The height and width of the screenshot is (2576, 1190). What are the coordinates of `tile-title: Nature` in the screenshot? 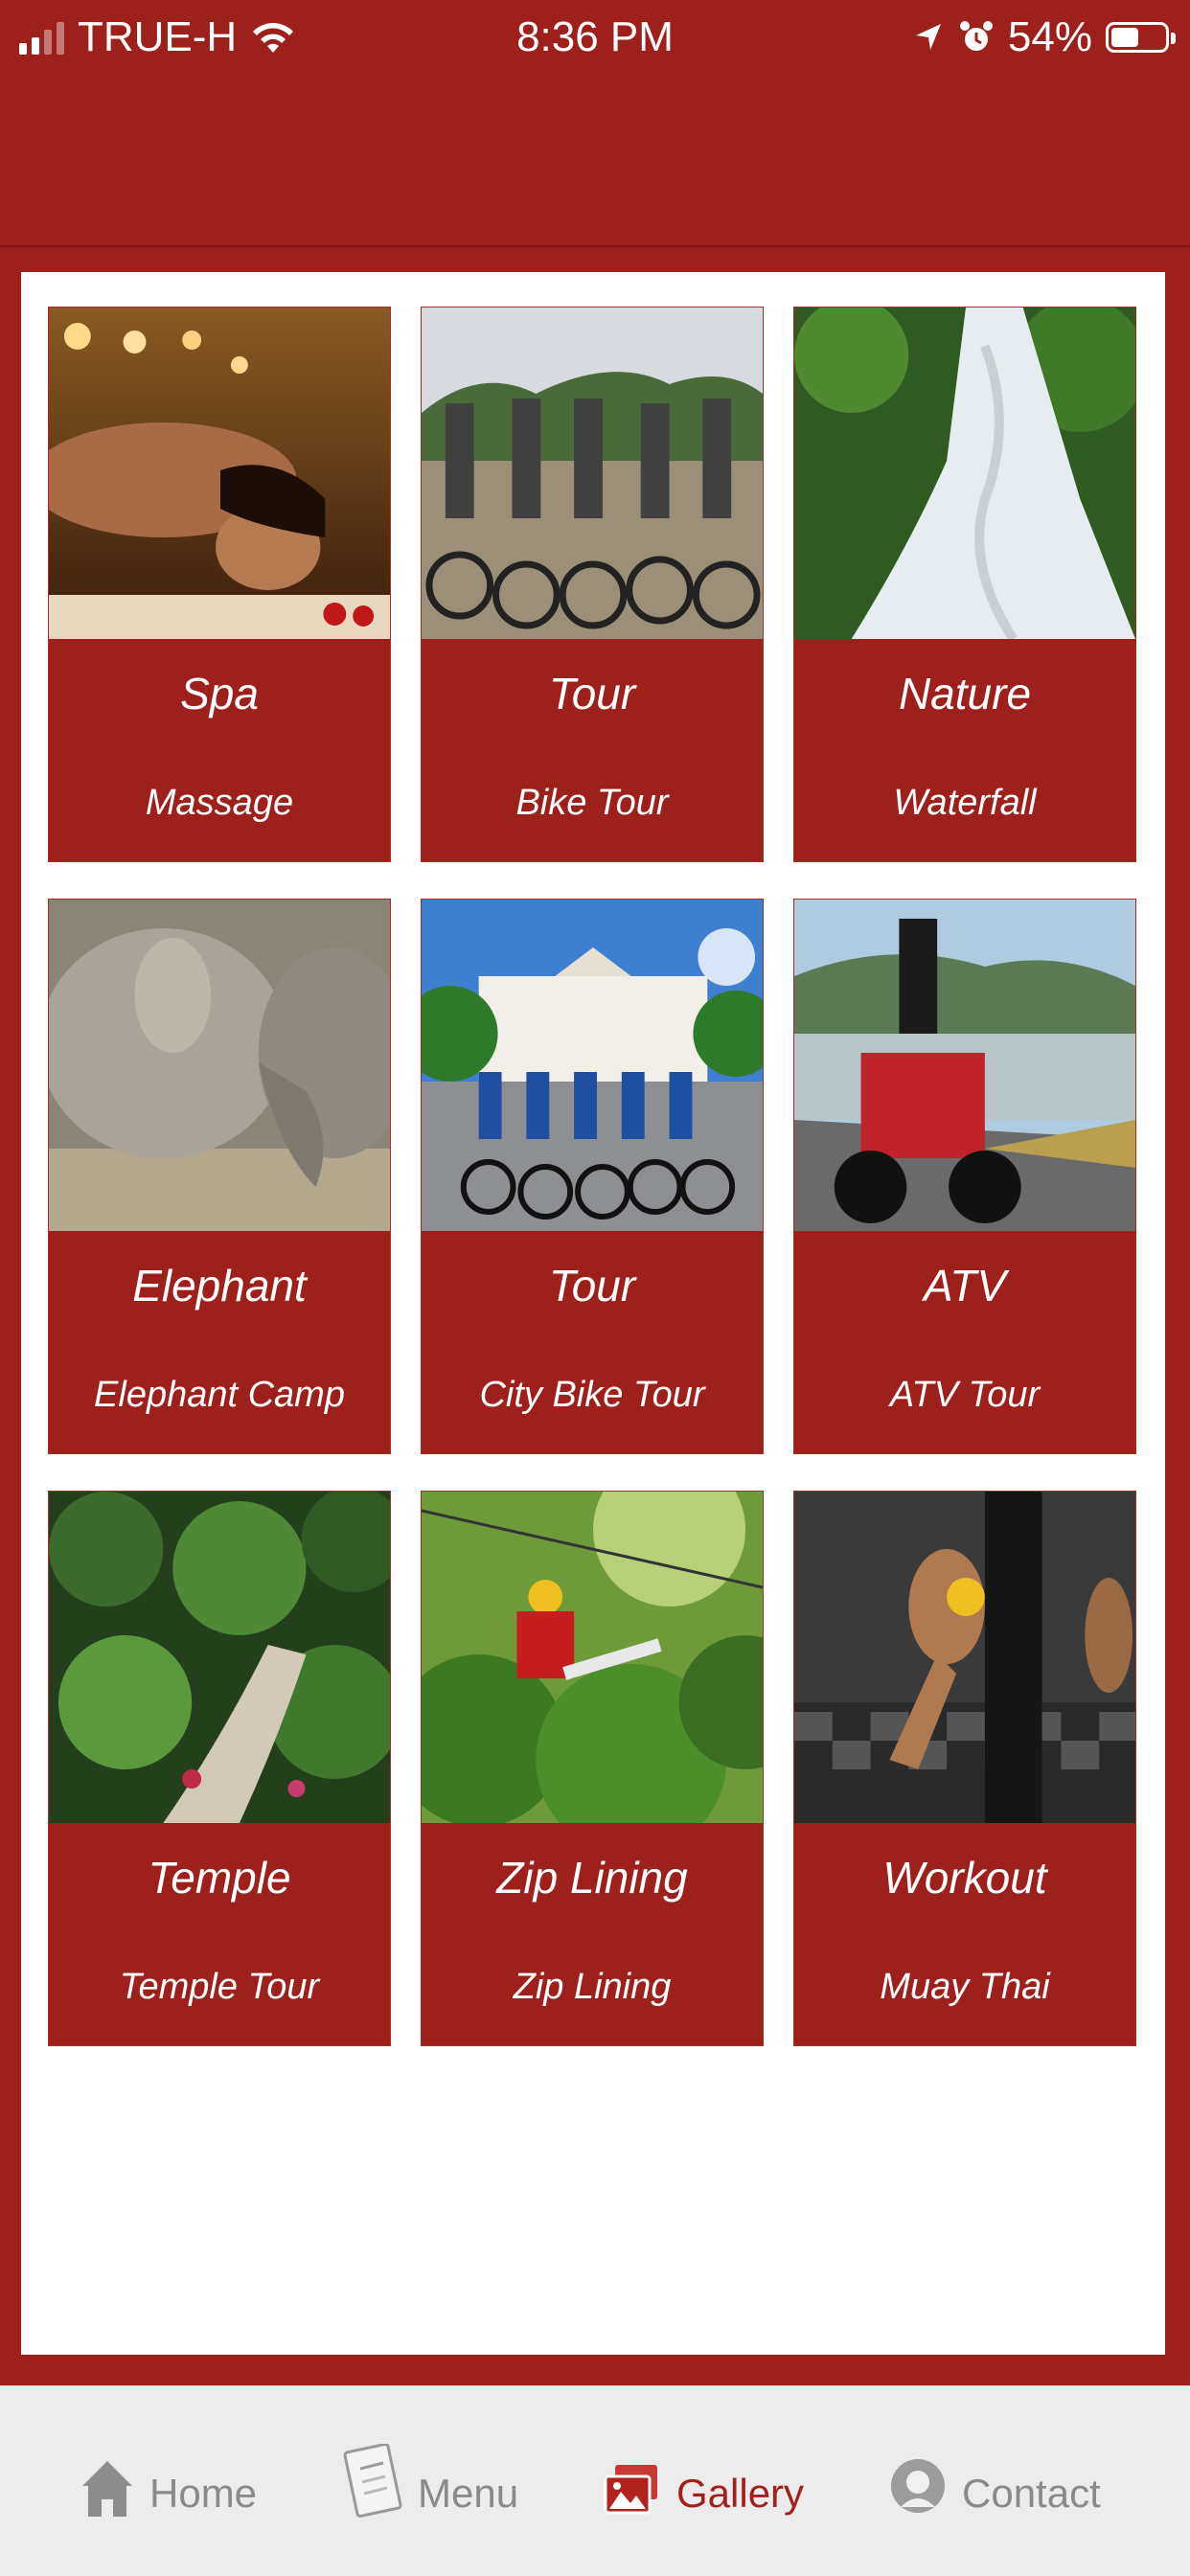 It's located at (965, 693).